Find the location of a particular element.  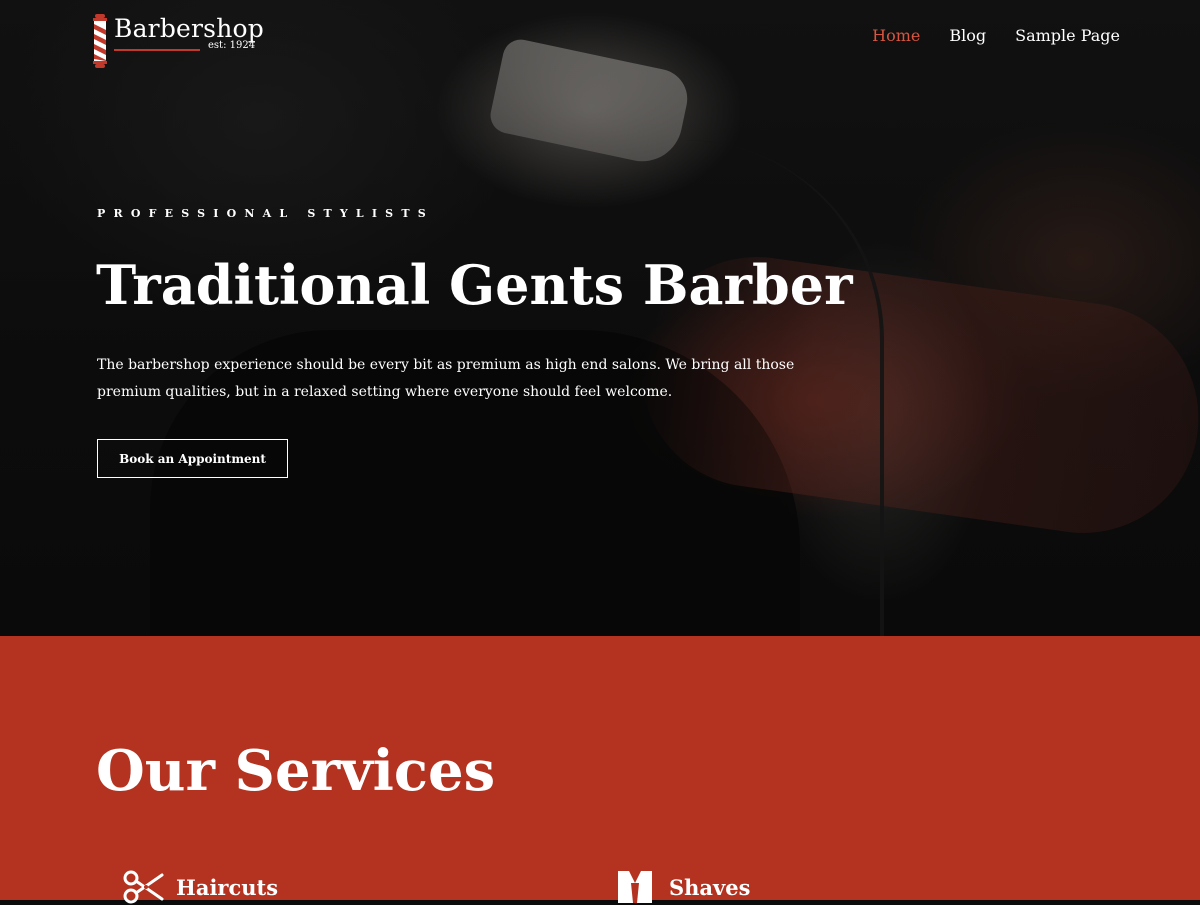

hero-headline: Traditional Gents Barber is located at coordinates (474, 285).